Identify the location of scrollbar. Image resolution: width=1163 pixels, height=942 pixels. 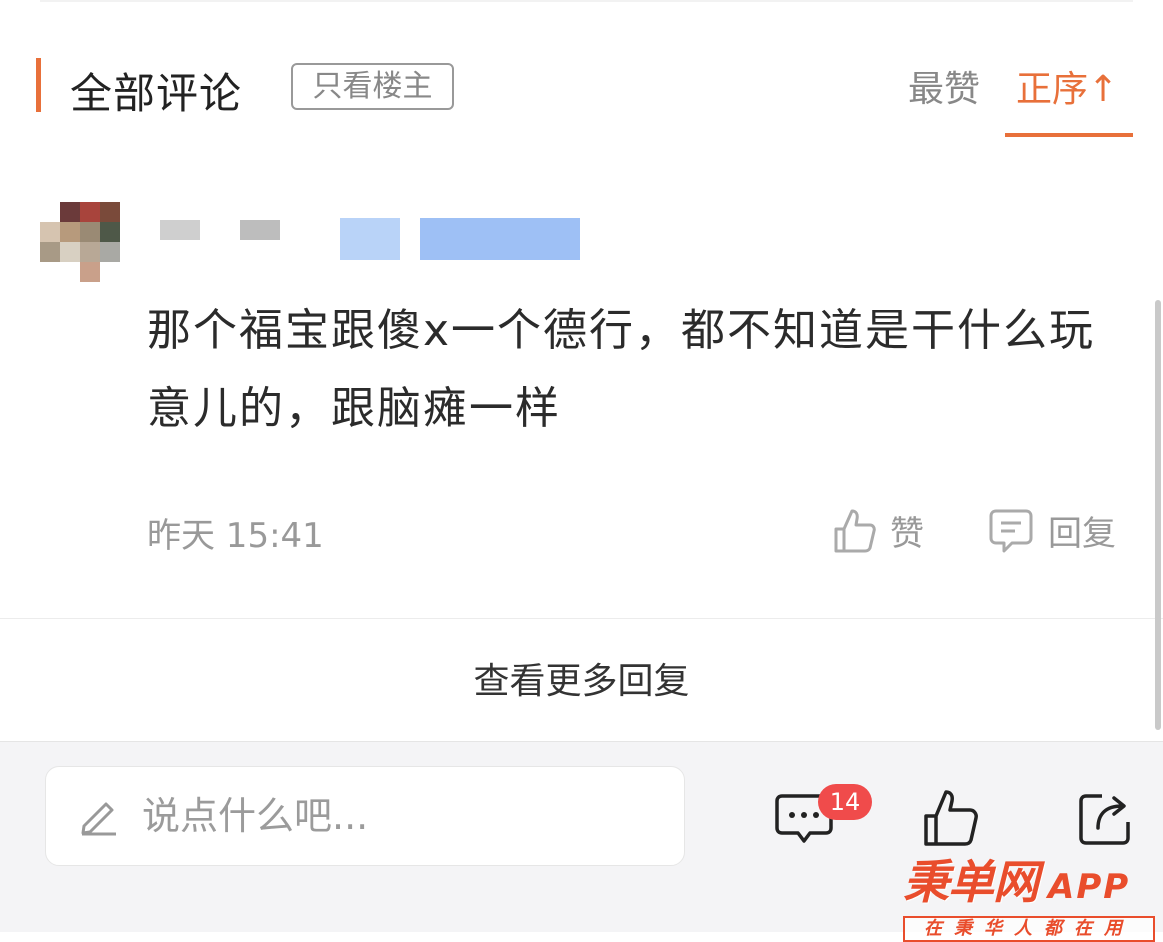
(1158, 515).